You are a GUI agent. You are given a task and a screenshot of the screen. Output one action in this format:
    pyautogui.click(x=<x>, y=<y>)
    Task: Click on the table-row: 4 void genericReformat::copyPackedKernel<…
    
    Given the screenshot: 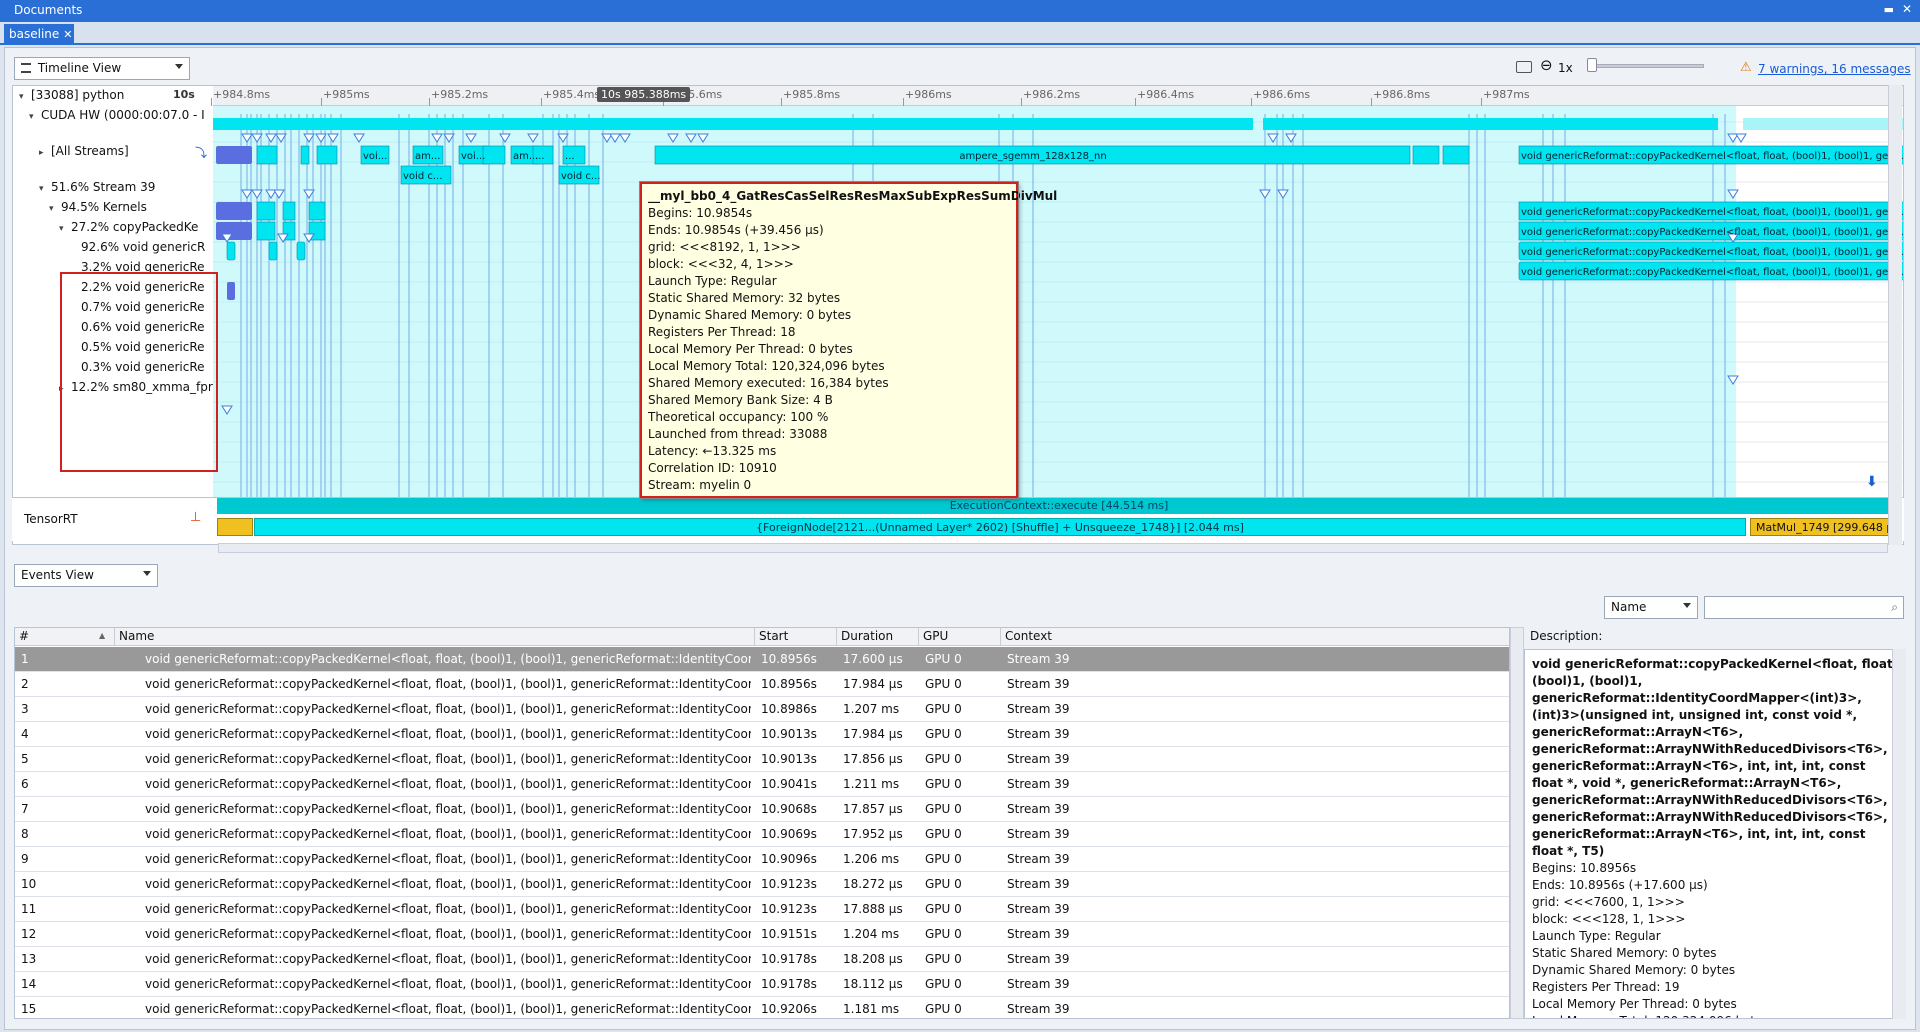 What is the action you would take?
    pyautogui.click(x=762, y=734)
    